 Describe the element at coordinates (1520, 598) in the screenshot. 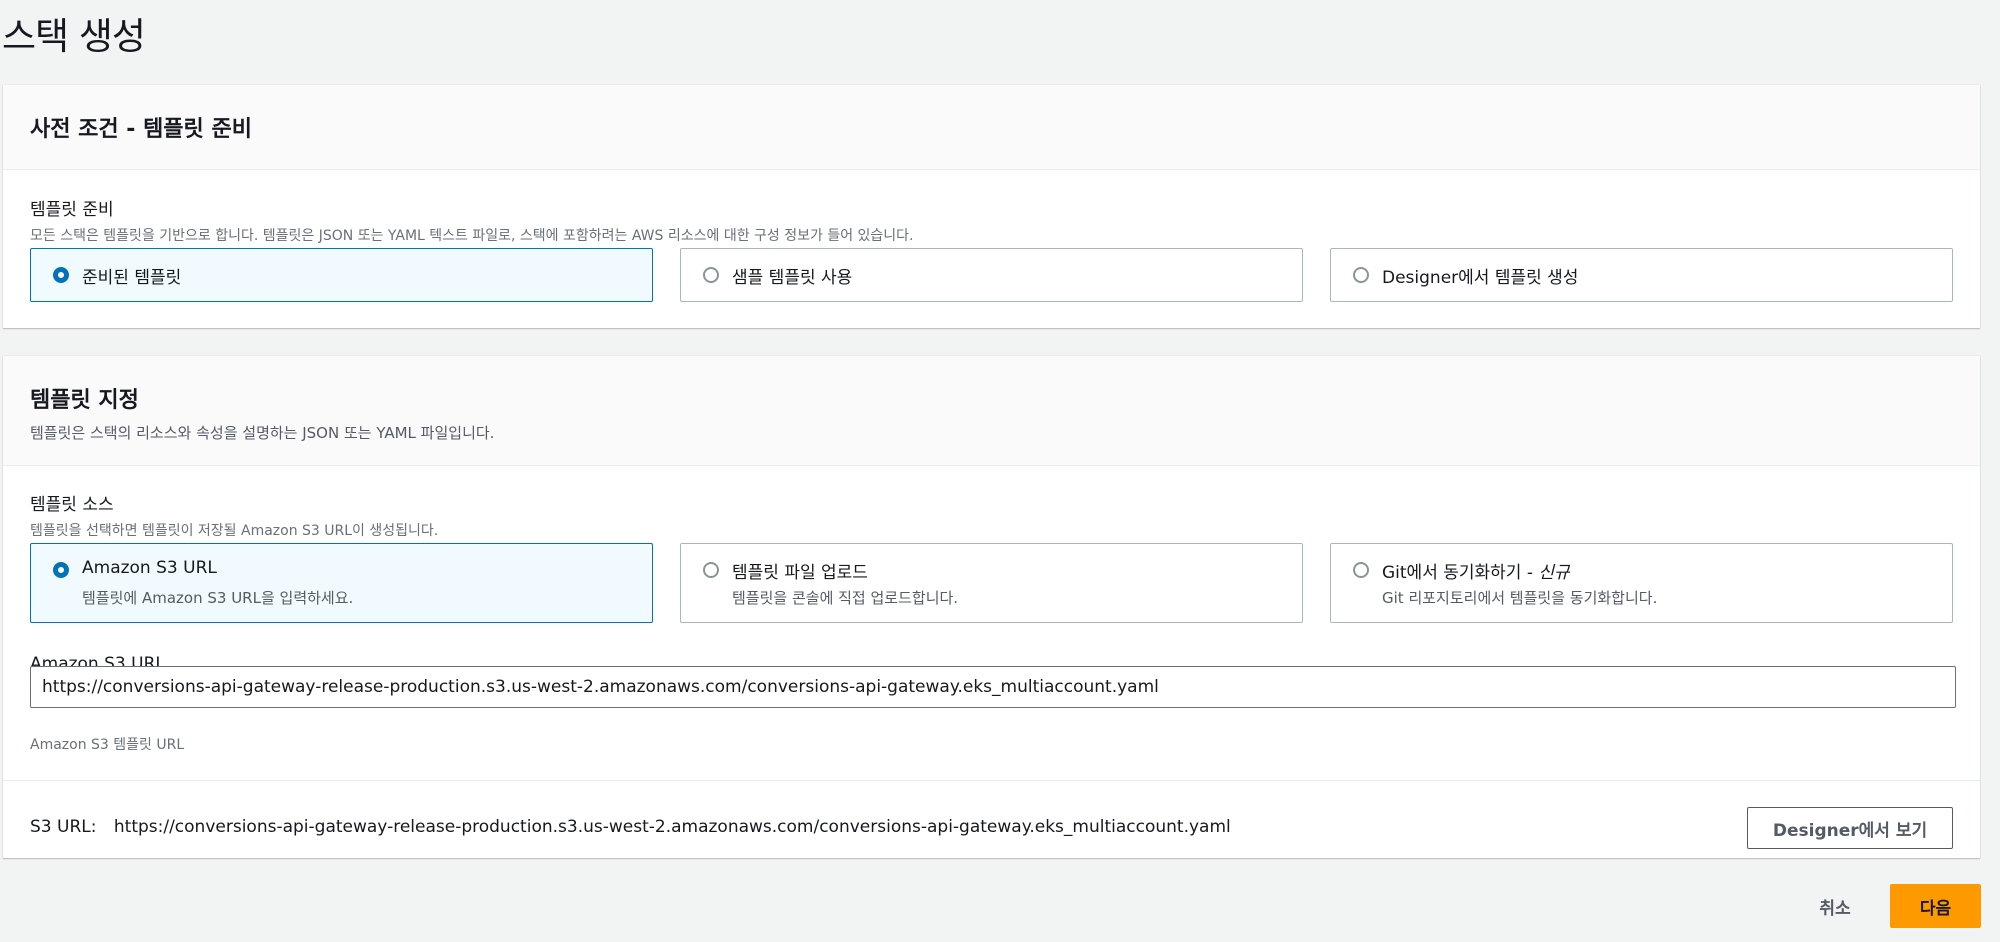

I see `source-desc: Git 리포지토리에서 템플릿을 동기화합니다.` at that location.